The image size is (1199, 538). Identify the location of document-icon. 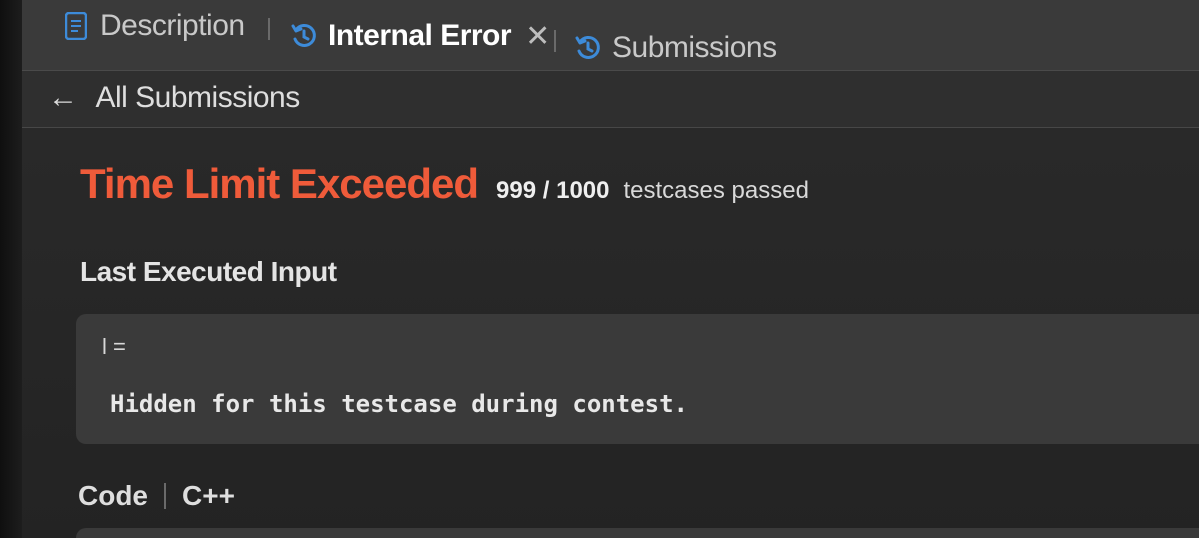
(76, 26).